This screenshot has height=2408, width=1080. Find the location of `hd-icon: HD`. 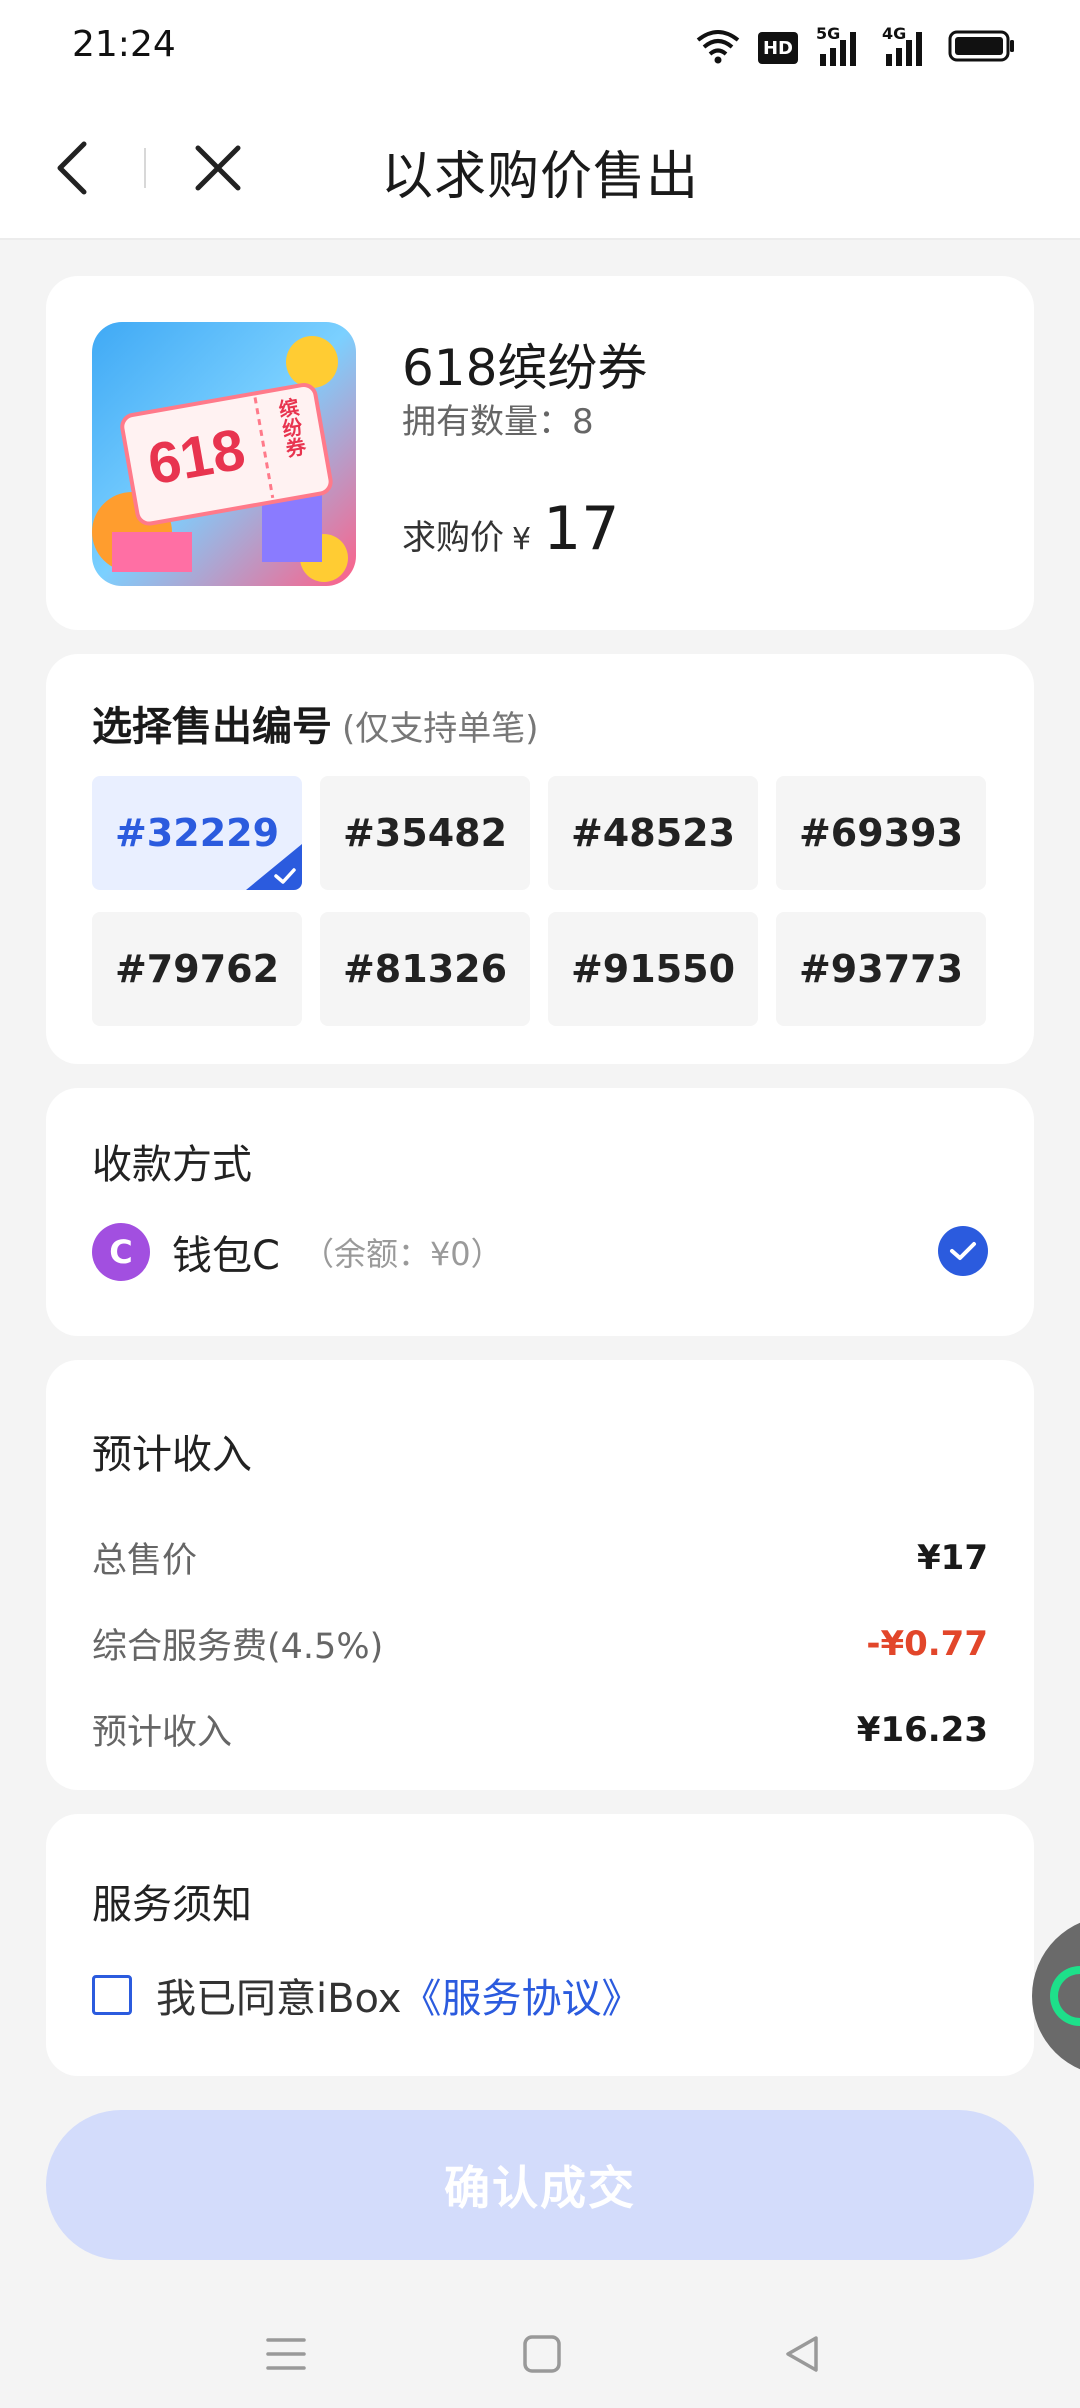

hd-icon: HD is located at coordinates (778, 48).